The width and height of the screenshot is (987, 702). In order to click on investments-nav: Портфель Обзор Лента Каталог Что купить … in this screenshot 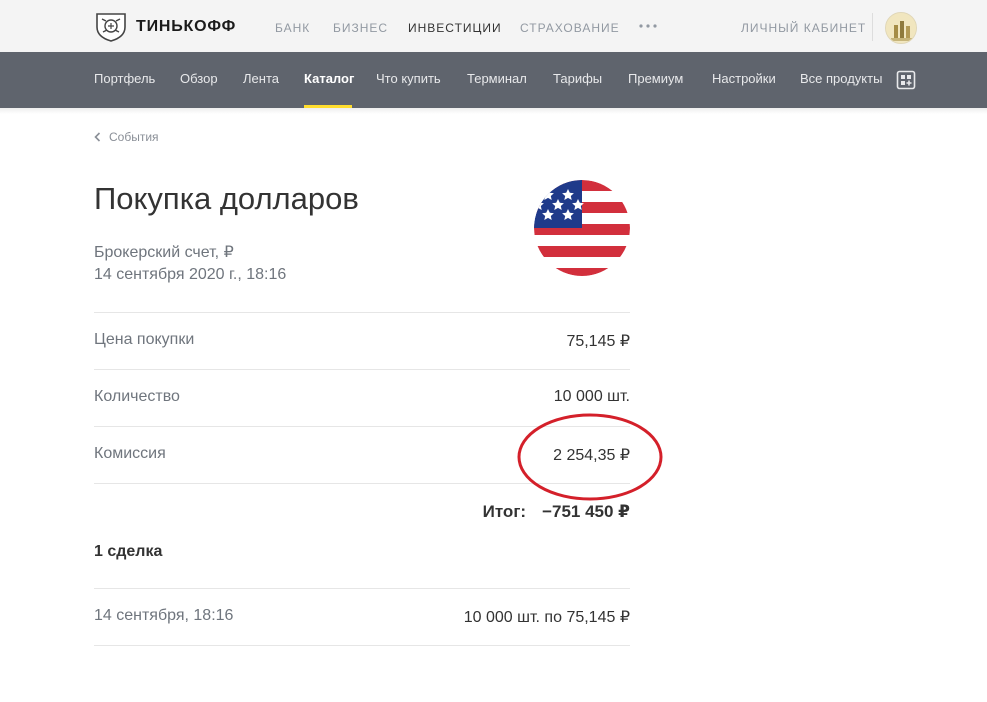, I will do `click(493, 80)`.